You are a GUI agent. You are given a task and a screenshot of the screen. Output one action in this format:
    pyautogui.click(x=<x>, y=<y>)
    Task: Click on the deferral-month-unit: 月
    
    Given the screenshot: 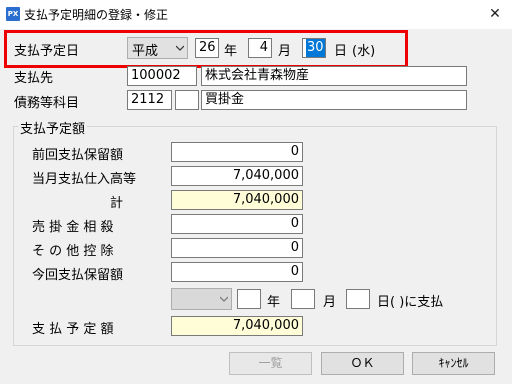 What is the action you would take?
    pyautogui.click(x=330, y=302)
    